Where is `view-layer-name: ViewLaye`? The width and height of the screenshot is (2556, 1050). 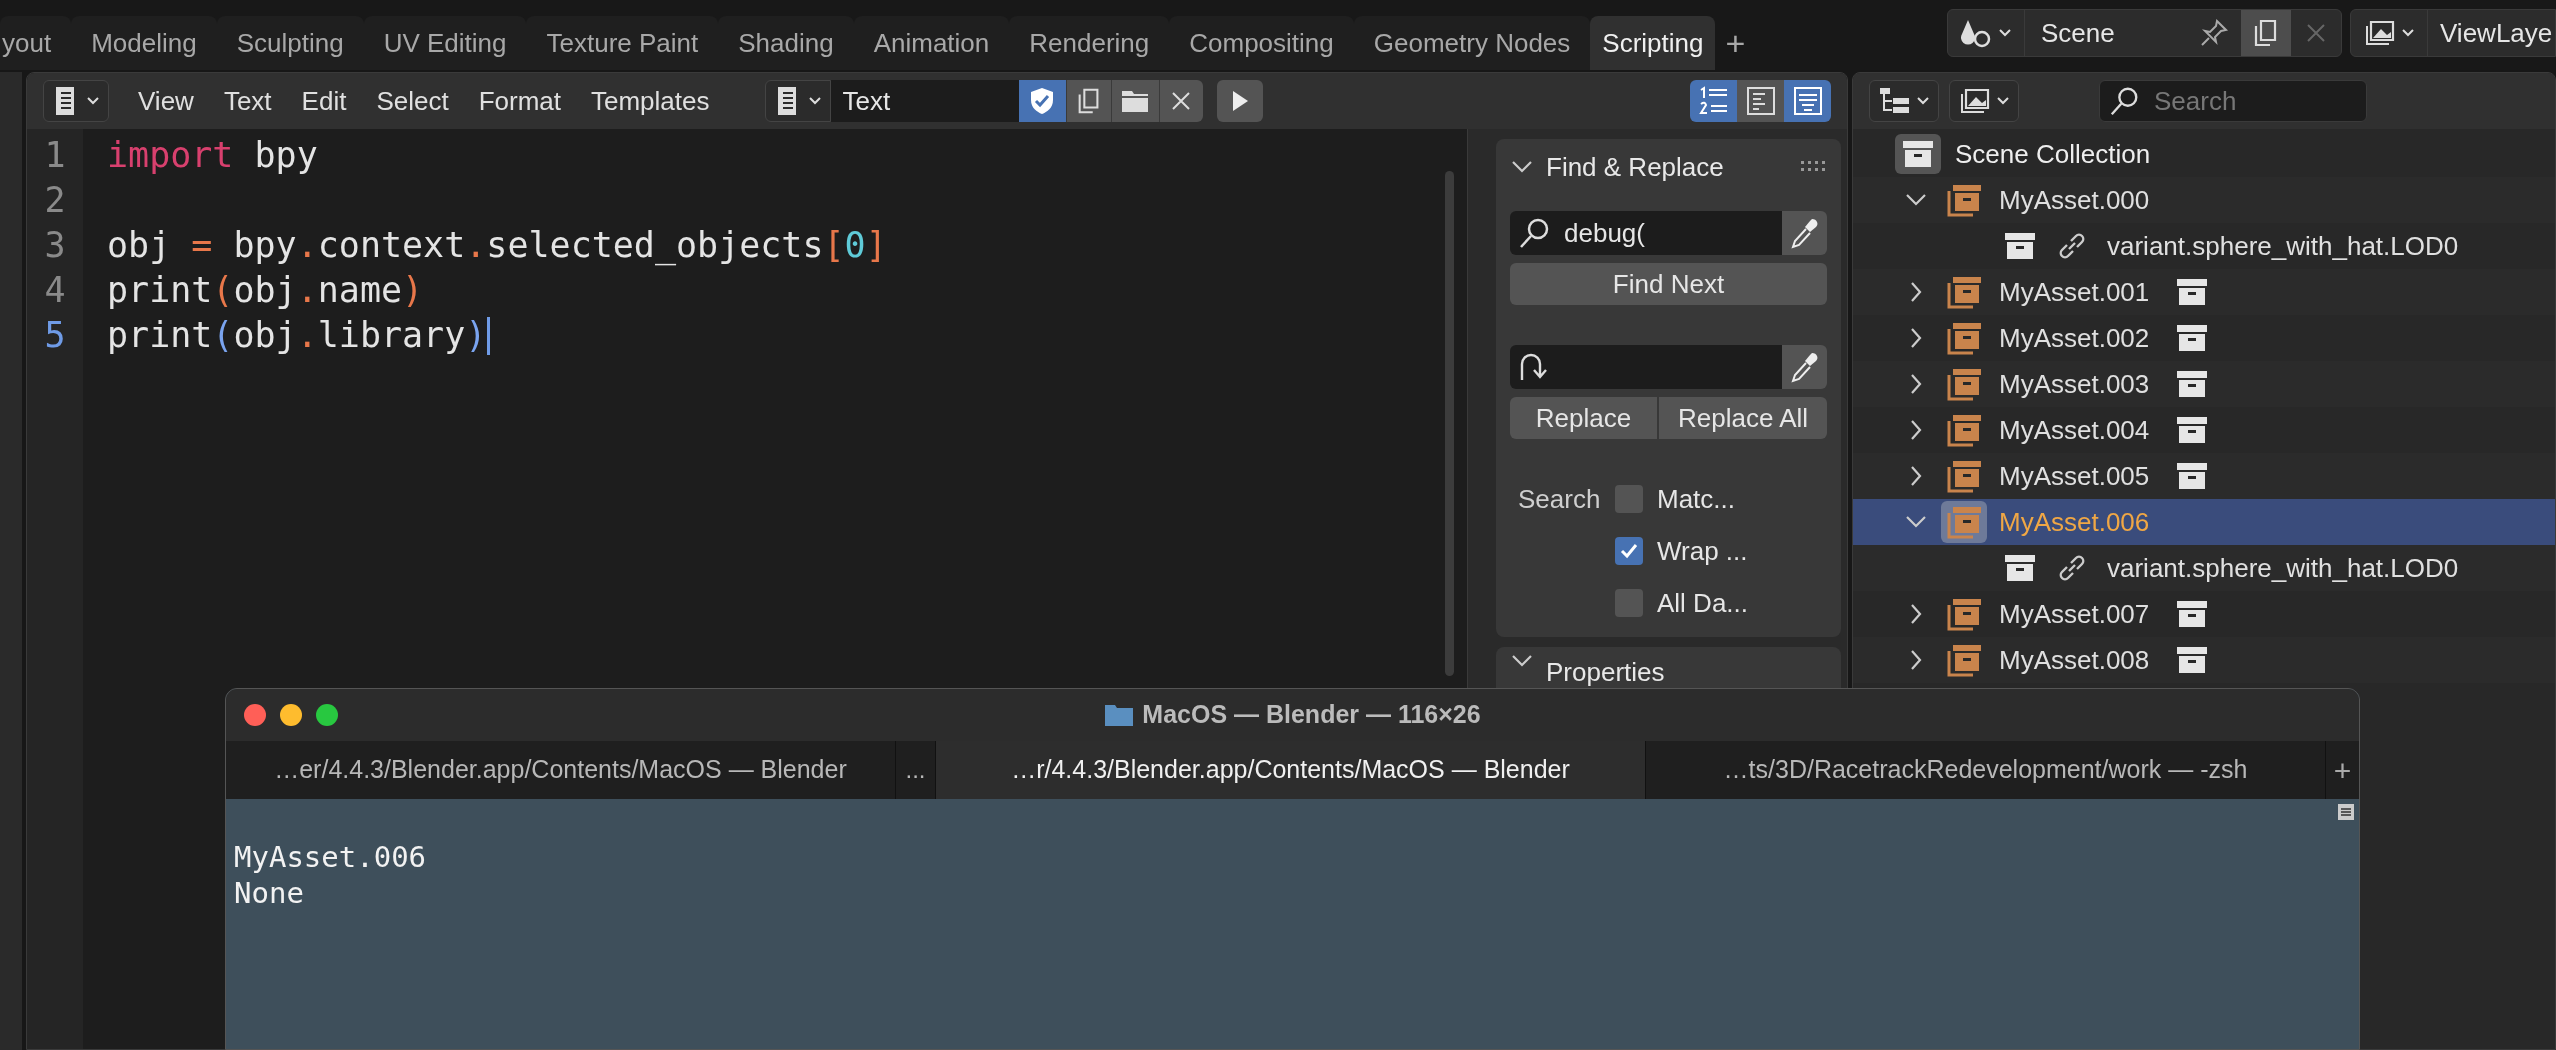 view-layer-name: ViewLaye is located at coordinates (2490, 33).